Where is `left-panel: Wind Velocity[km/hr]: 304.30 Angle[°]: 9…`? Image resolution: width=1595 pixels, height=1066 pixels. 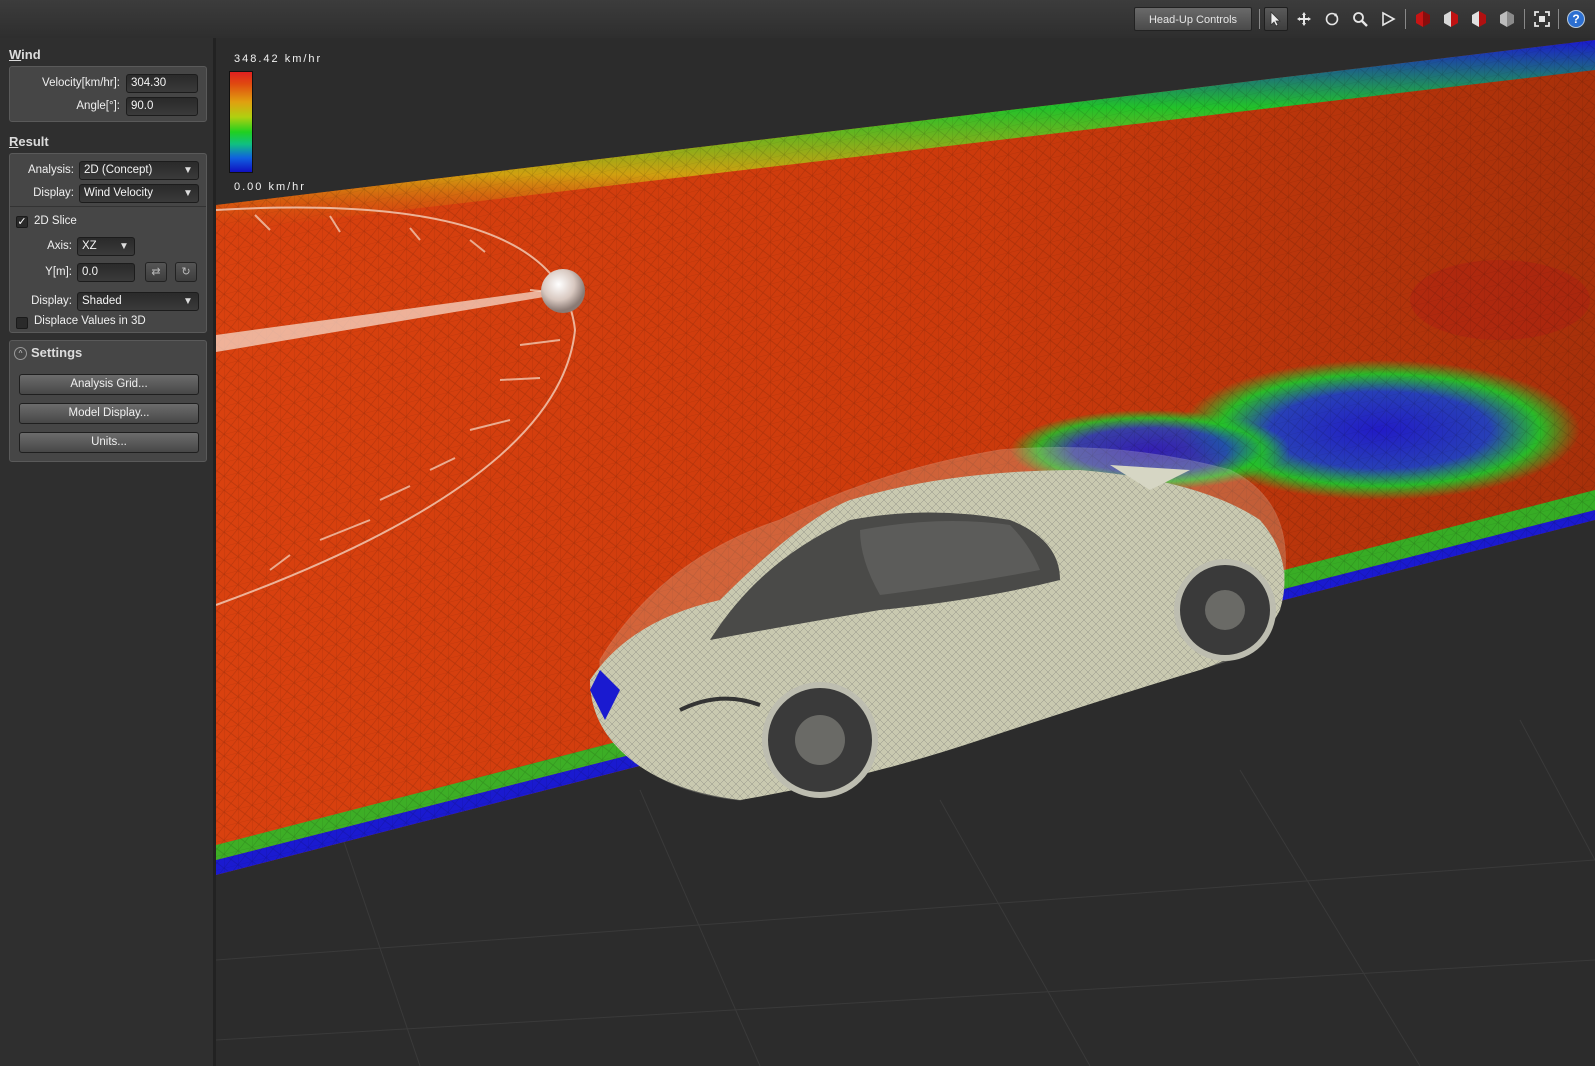
left-panel: Wind Velocity[km/hr]: 304.30 Angle[°]: 9… is located at coordinates (108, 552).